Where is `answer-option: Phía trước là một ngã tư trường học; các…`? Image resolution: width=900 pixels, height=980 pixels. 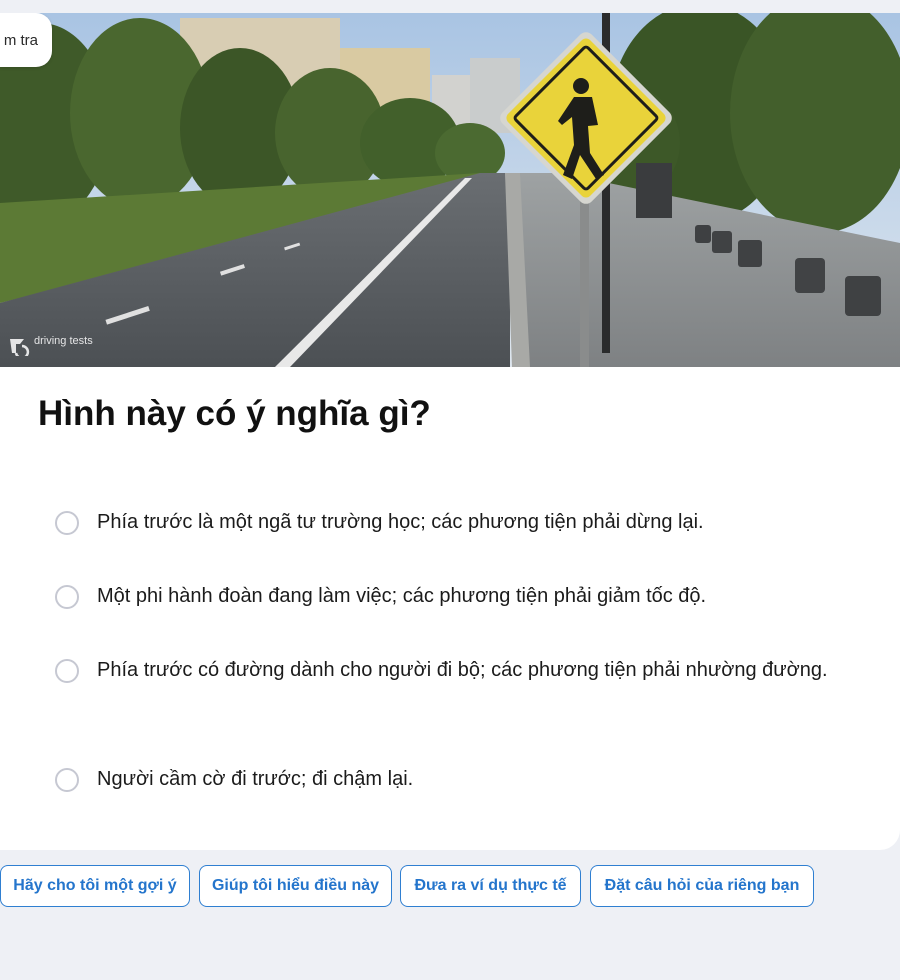 answer-option: Phía trước là một ngã tư trường học; các… is located at coordinates (446, 522).